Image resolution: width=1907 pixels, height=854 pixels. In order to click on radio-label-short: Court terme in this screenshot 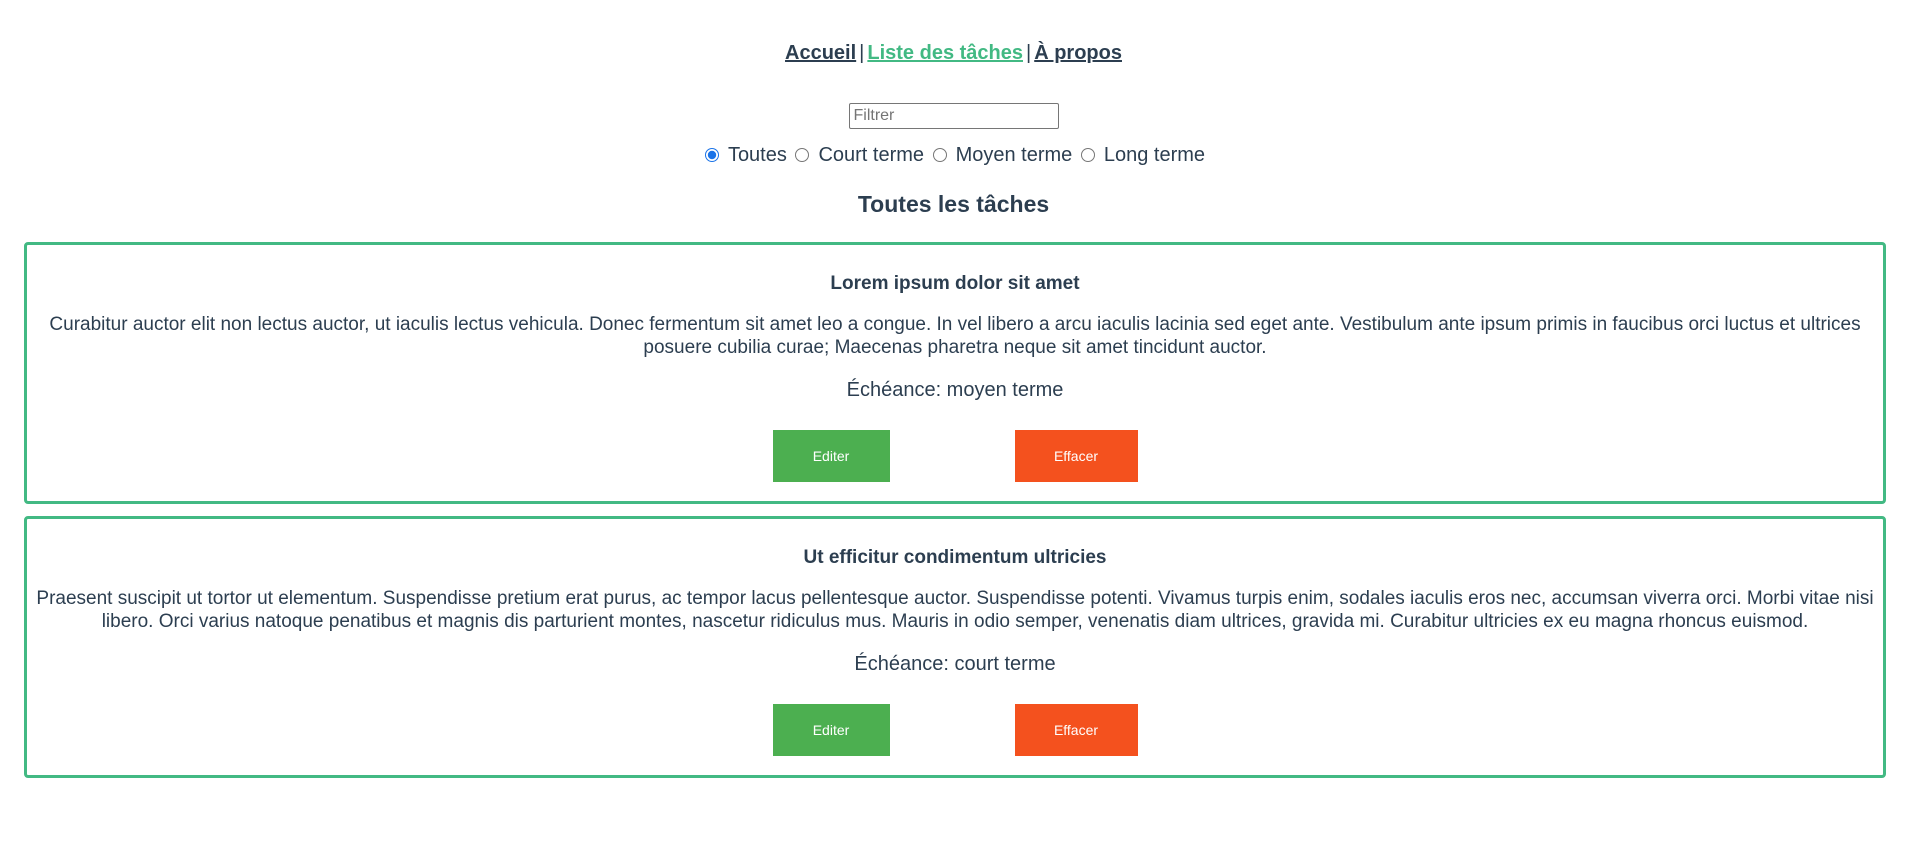, I will do `click(871, 155)`.